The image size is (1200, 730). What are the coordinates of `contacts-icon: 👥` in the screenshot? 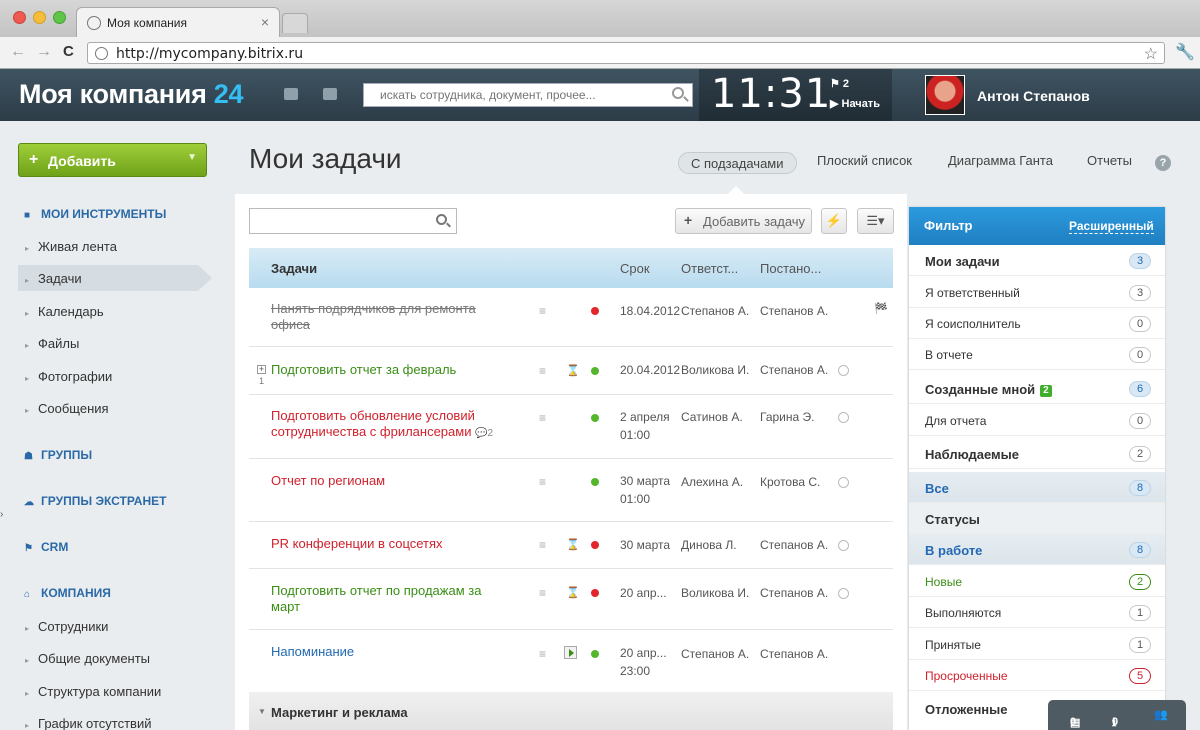 It's located at (1161, 714).